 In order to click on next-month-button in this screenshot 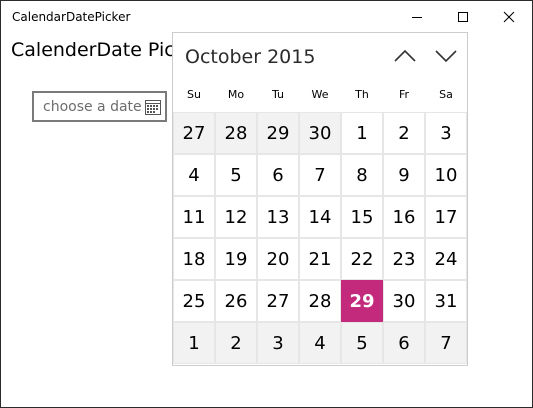, I will do `click(446, 56)`.